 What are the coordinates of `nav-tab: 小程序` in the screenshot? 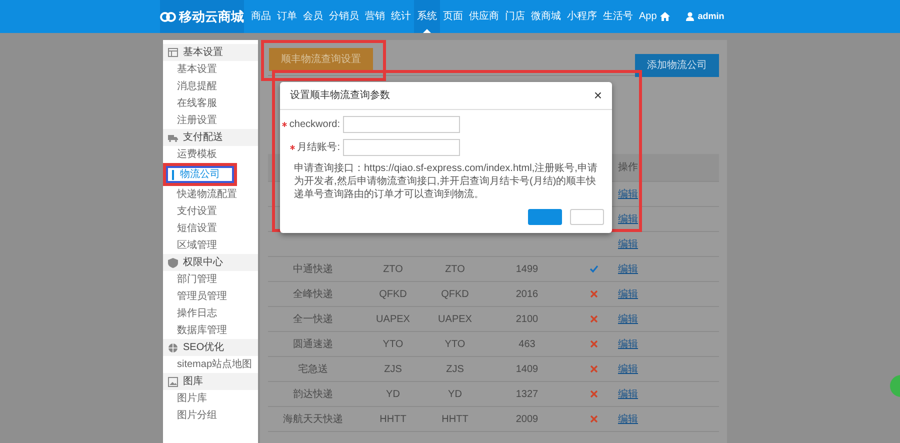 It's located at (582, 16).